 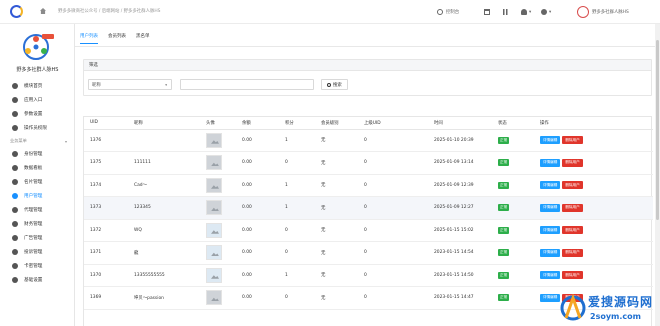 What do you see at coordinates (399, 123) in the screenshot?
I see `col-parent-uid: 上级UID` at bounding box center [399, 123].